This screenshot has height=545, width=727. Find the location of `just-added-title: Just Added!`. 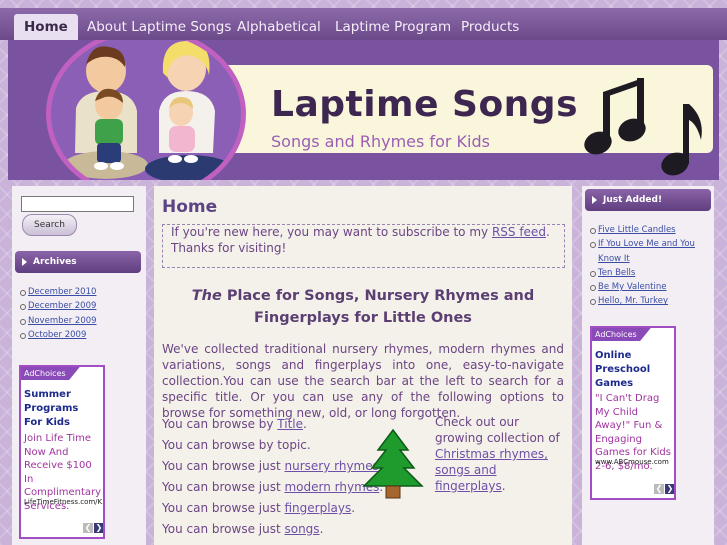

just-added-title: Just Added! is located at coordinates (633, 200).